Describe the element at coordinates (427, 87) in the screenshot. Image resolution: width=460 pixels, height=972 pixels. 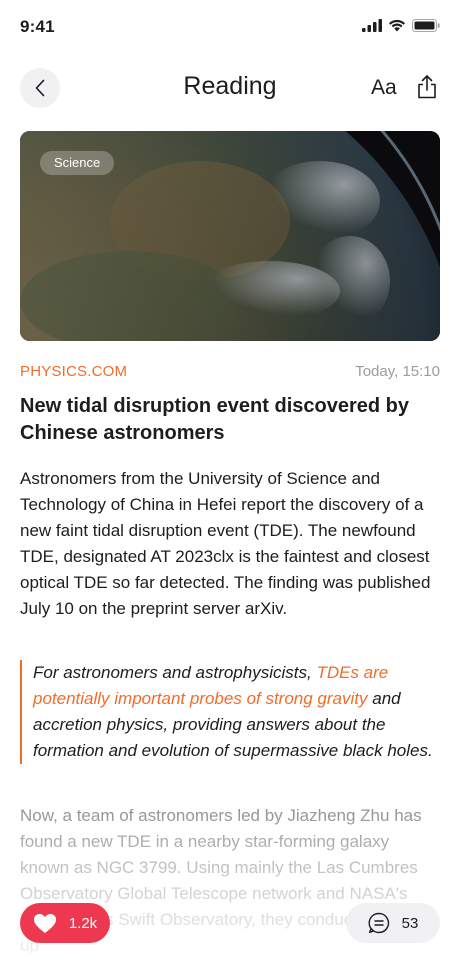
I see `share-icon` at that location.